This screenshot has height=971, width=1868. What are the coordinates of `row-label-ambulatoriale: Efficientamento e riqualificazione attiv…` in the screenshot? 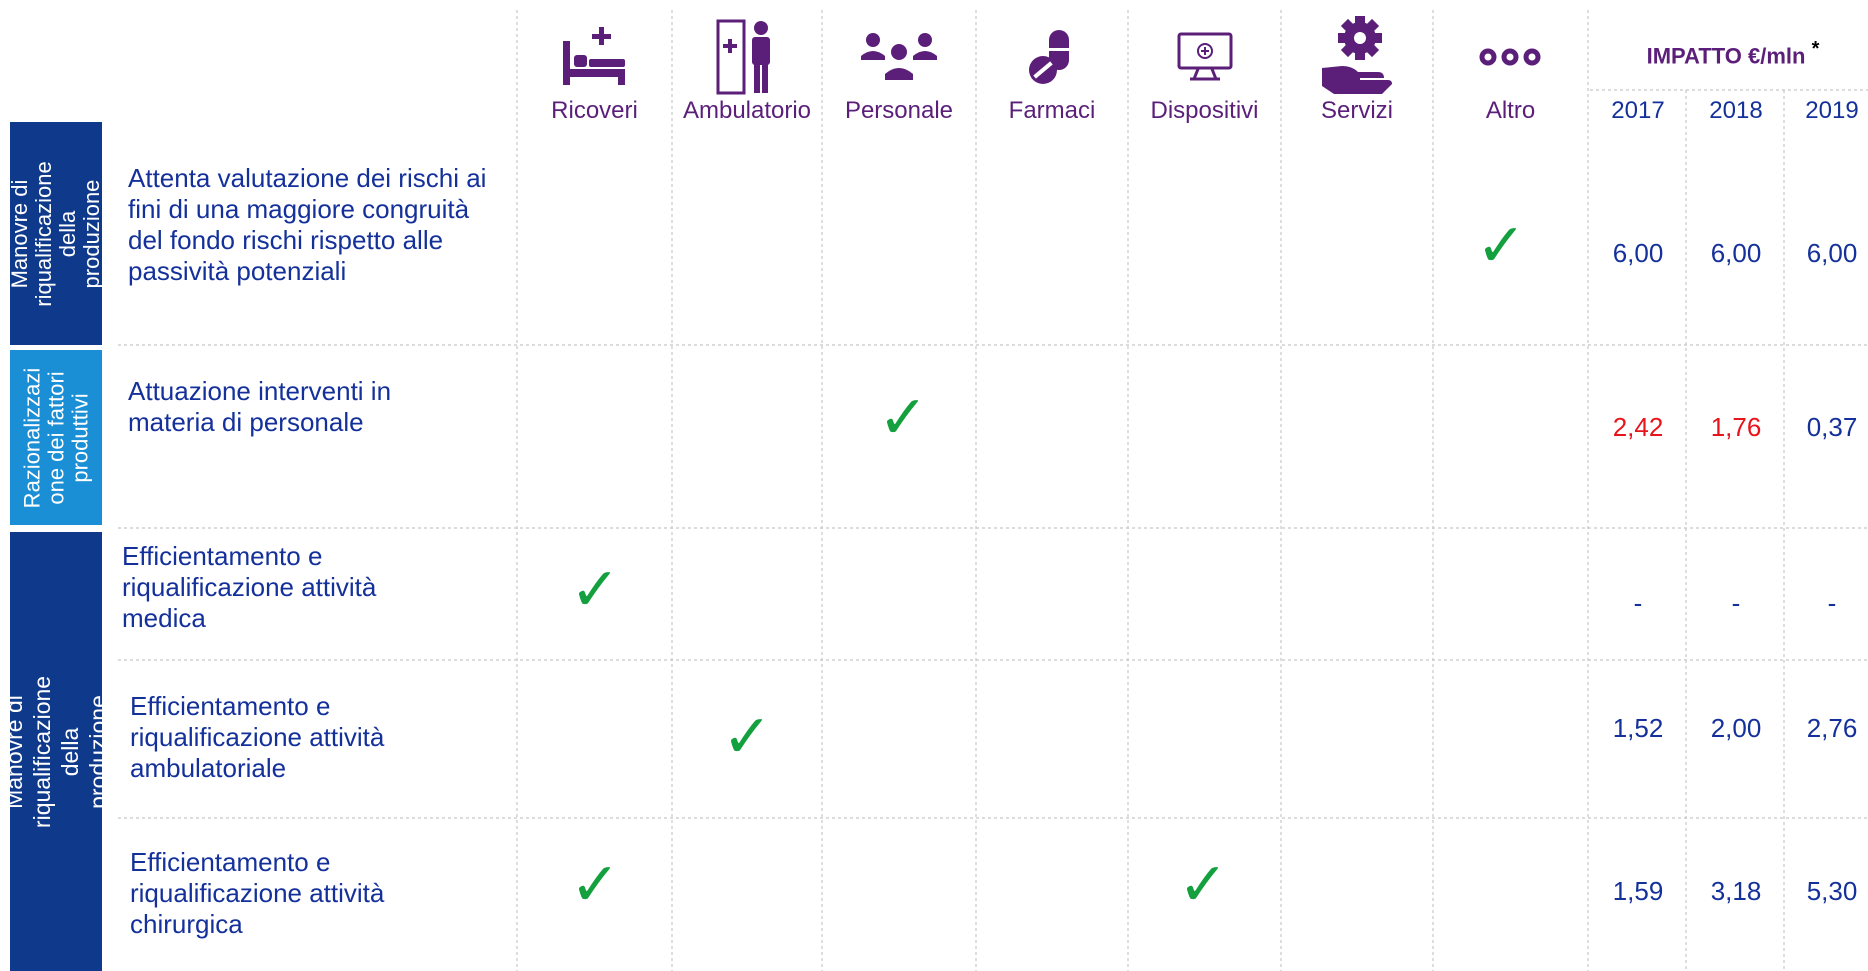 It's located at (257, 737).